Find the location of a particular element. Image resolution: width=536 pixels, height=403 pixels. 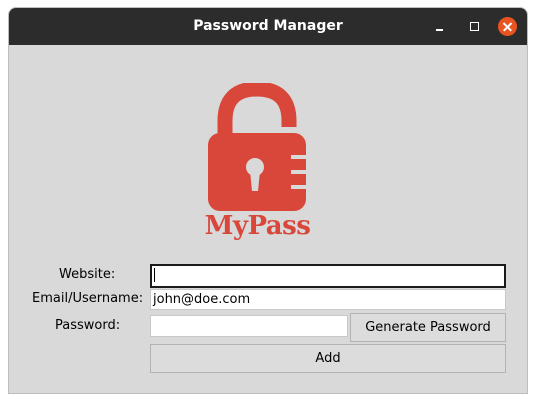

email-input: john@doe.com is located at coordinates (328, 299).